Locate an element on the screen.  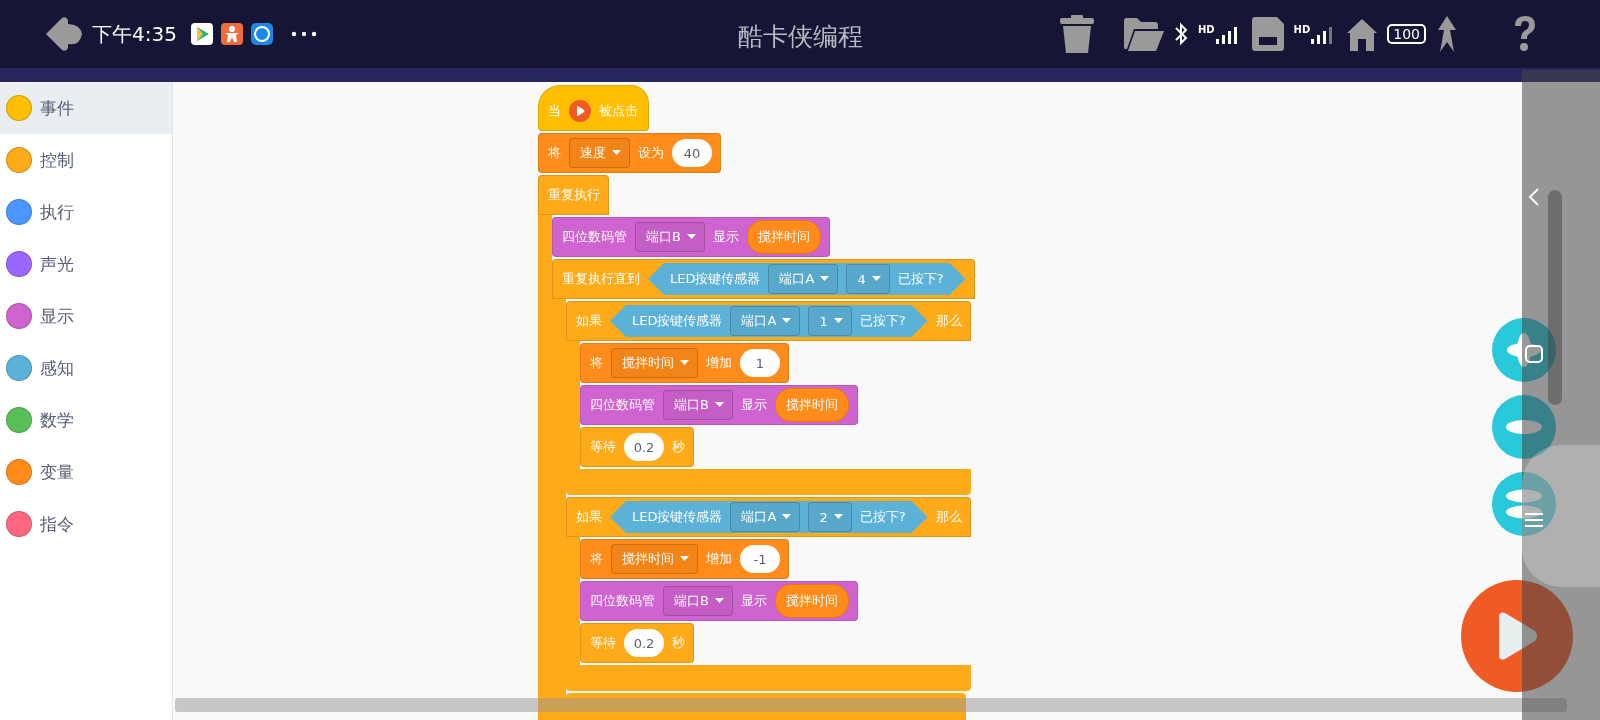
sensor-block: LED按键传感器 端口A 2 已按下? is located at coordinates (769, 517).